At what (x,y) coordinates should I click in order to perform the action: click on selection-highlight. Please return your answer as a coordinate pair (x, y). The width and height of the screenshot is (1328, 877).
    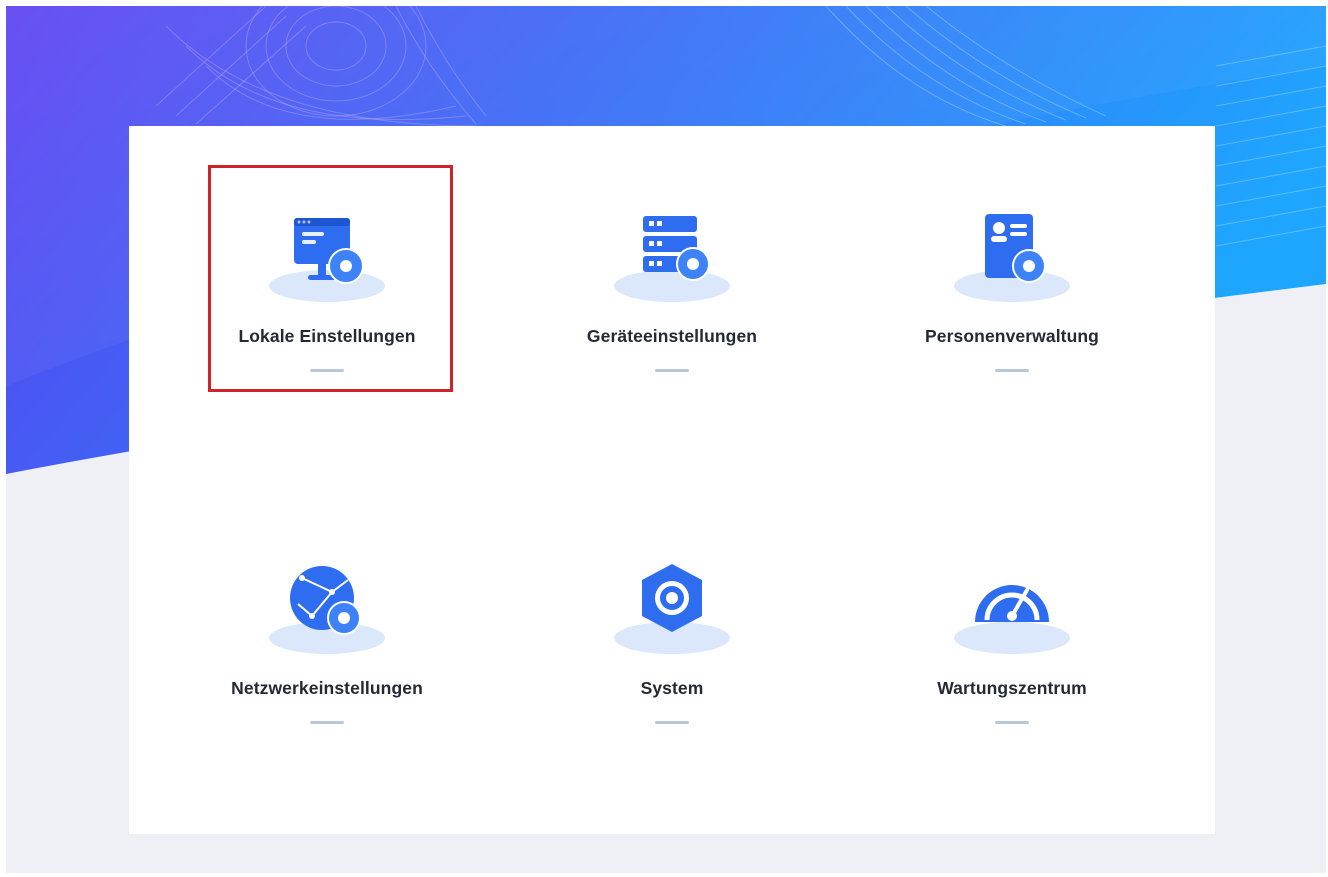
    Looking at the image, I should click on (330, 278).